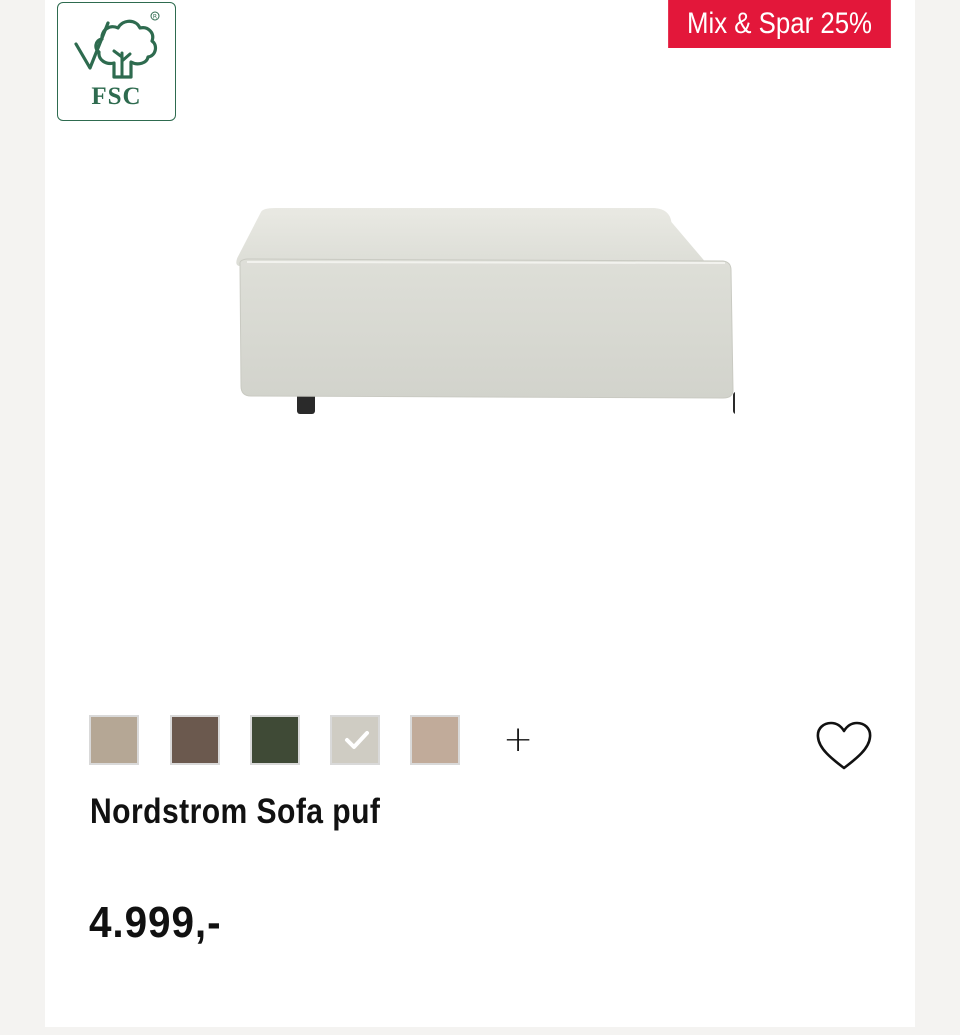  Describe the element at coordinates (155, 17) in the screenshot. I see `svg-text: R` at that location.